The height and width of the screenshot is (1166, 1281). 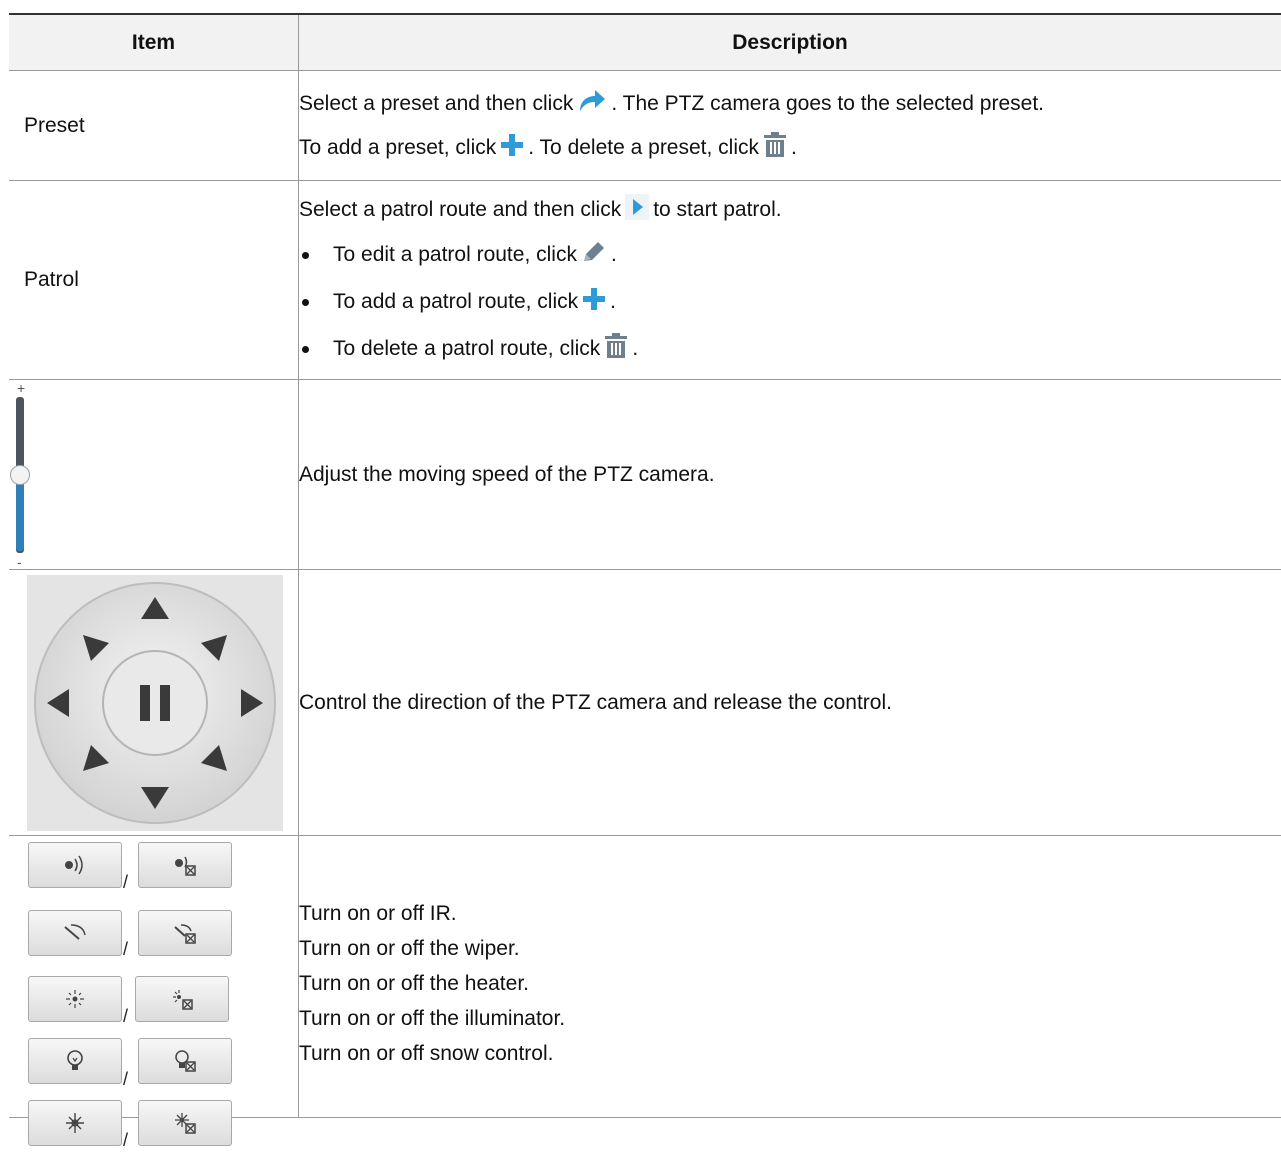 I want to click on ir-on-button, so click(x=75, y=865).